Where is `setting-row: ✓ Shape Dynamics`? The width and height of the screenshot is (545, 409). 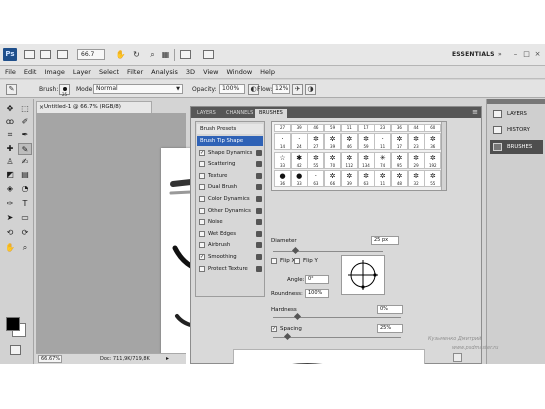 setting-row: ✓ Shape Dynamics is located at coordinates (230, 153).